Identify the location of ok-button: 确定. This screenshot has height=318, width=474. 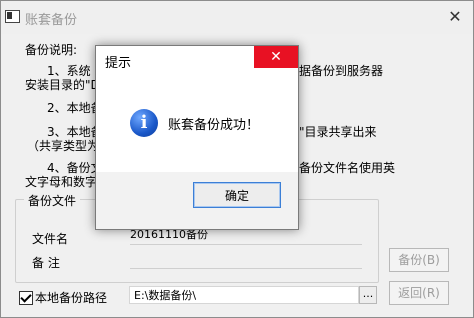
(237, 195).